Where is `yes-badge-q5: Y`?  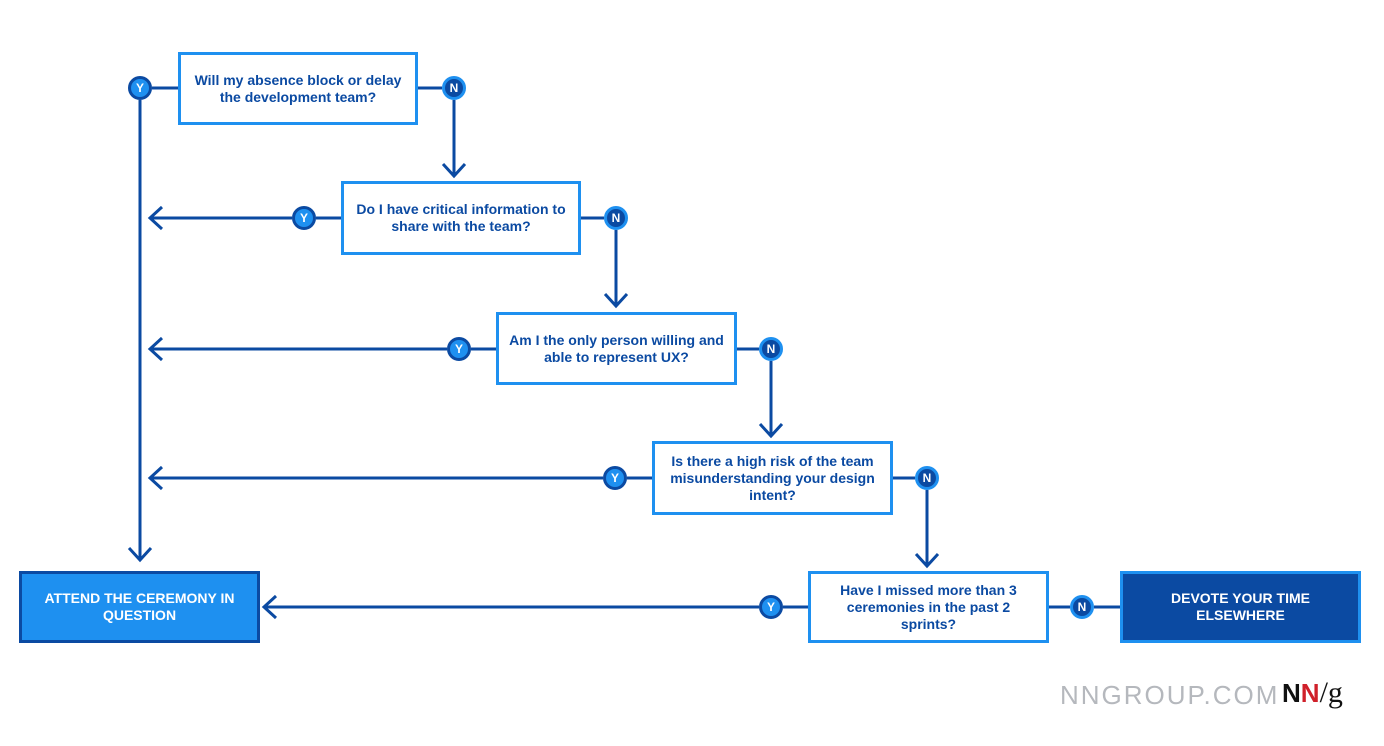 yes-badge-q5: Y is located at coordinates (771, 607).